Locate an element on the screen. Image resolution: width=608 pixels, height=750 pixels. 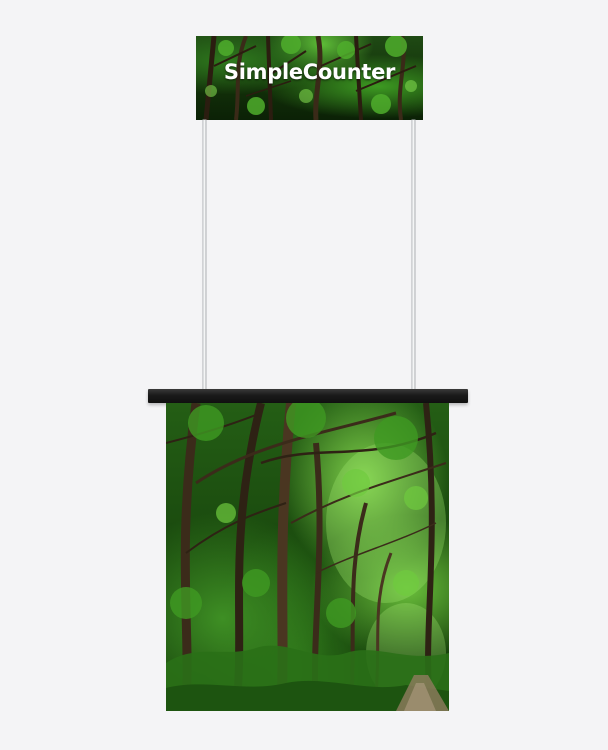
brand-logo-text: SimpleCounter is located at coordinates (309, 72).